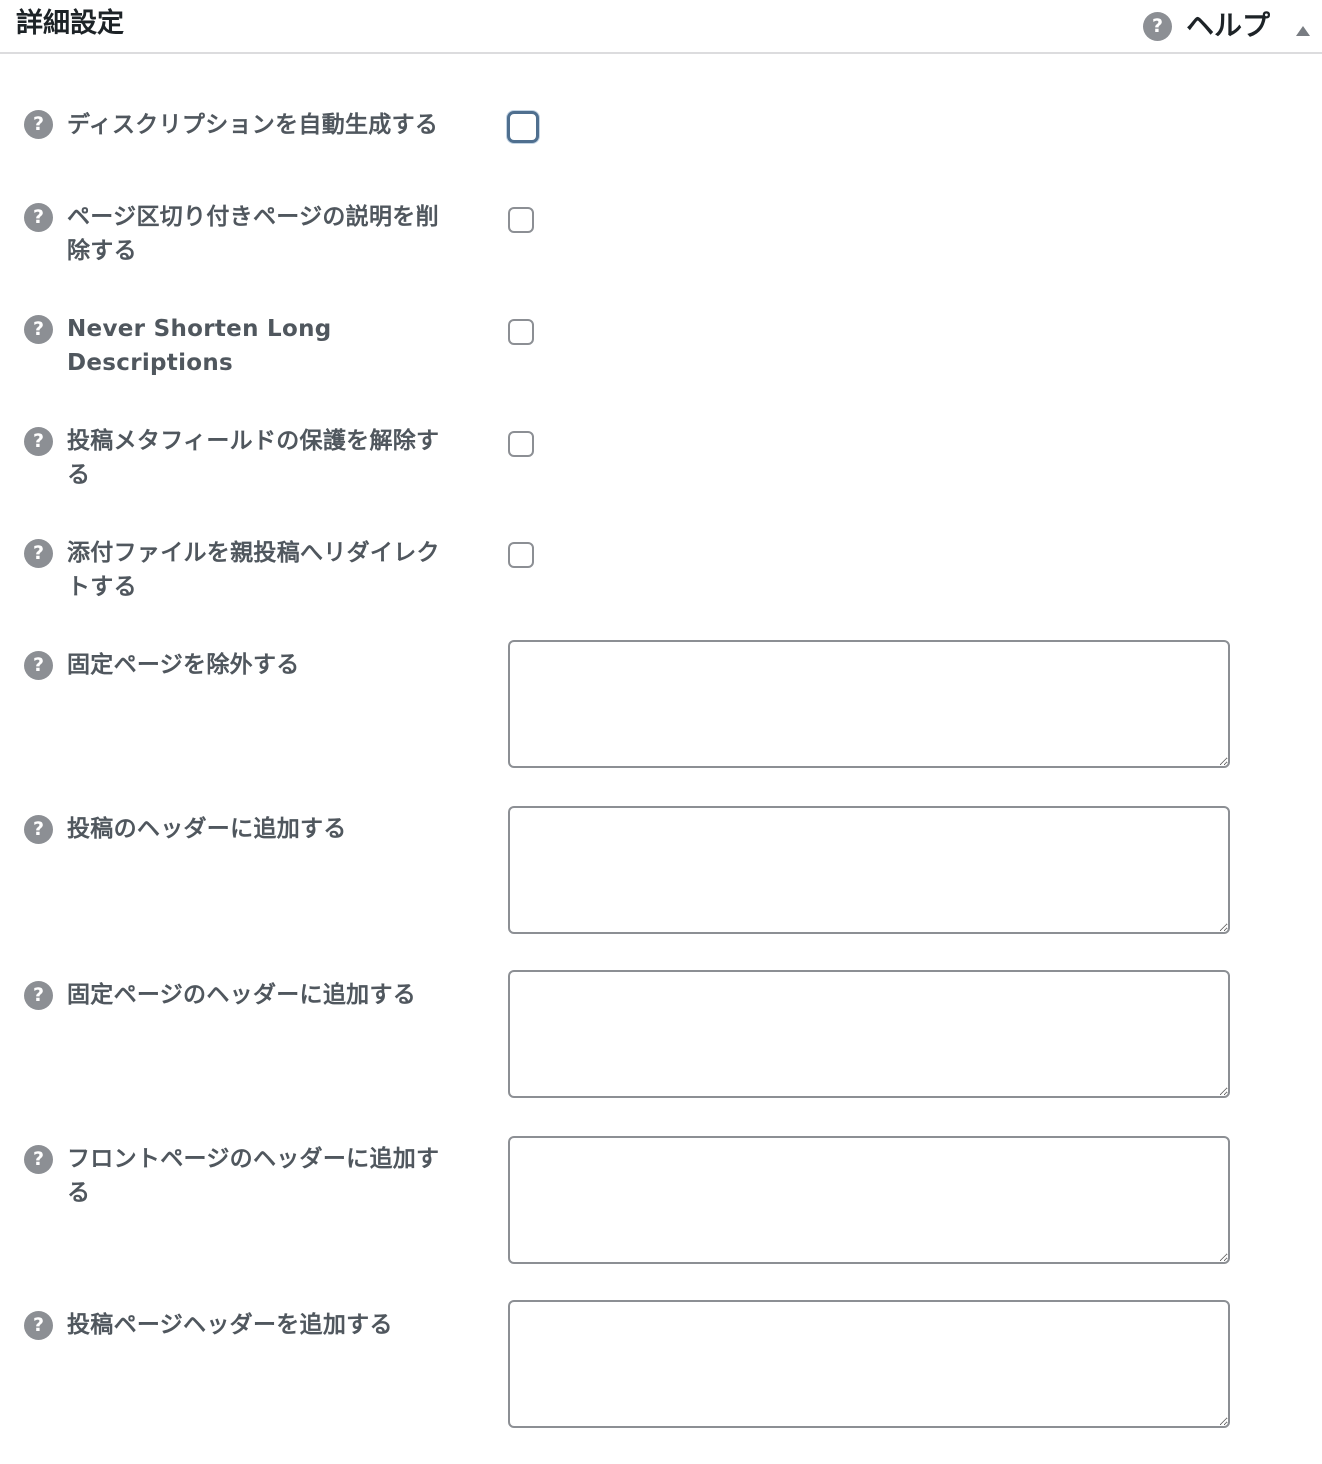 The height and width of the screenshot is (1464, 1322). I want to click on setting-label: 投稿メタフィールドの保護を解除する, so click(253, 458).